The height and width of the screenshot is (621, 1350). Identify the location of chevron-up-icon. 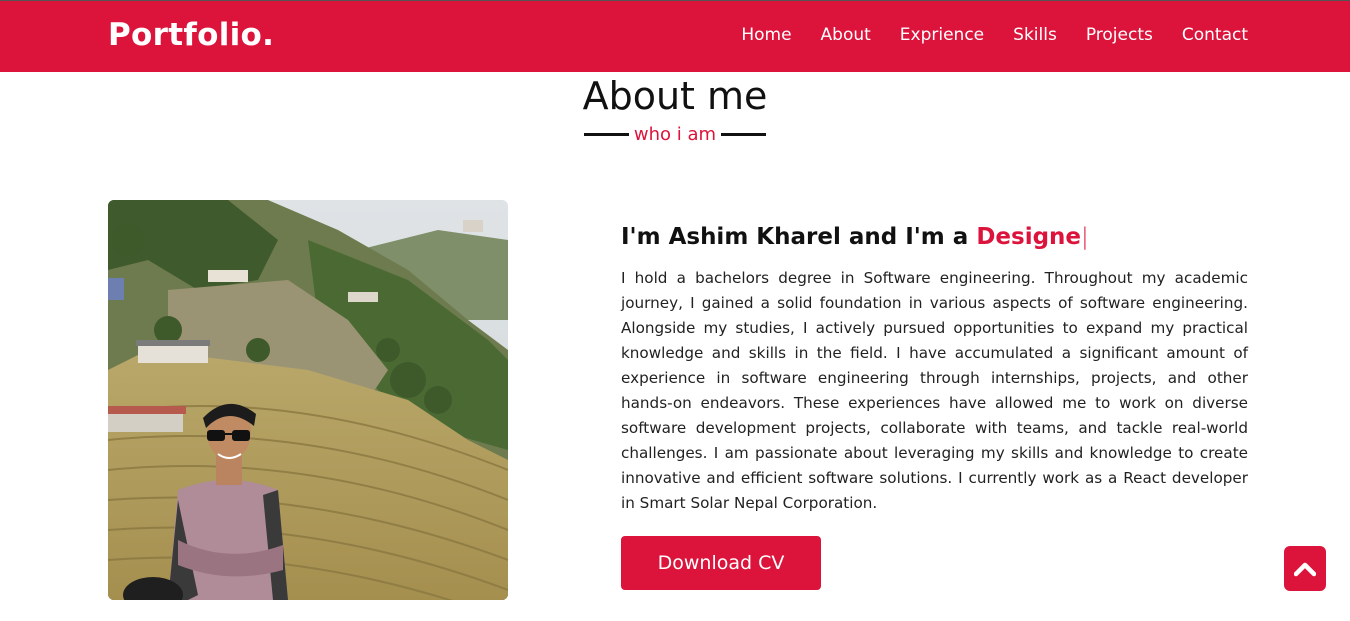
(1305, 569).